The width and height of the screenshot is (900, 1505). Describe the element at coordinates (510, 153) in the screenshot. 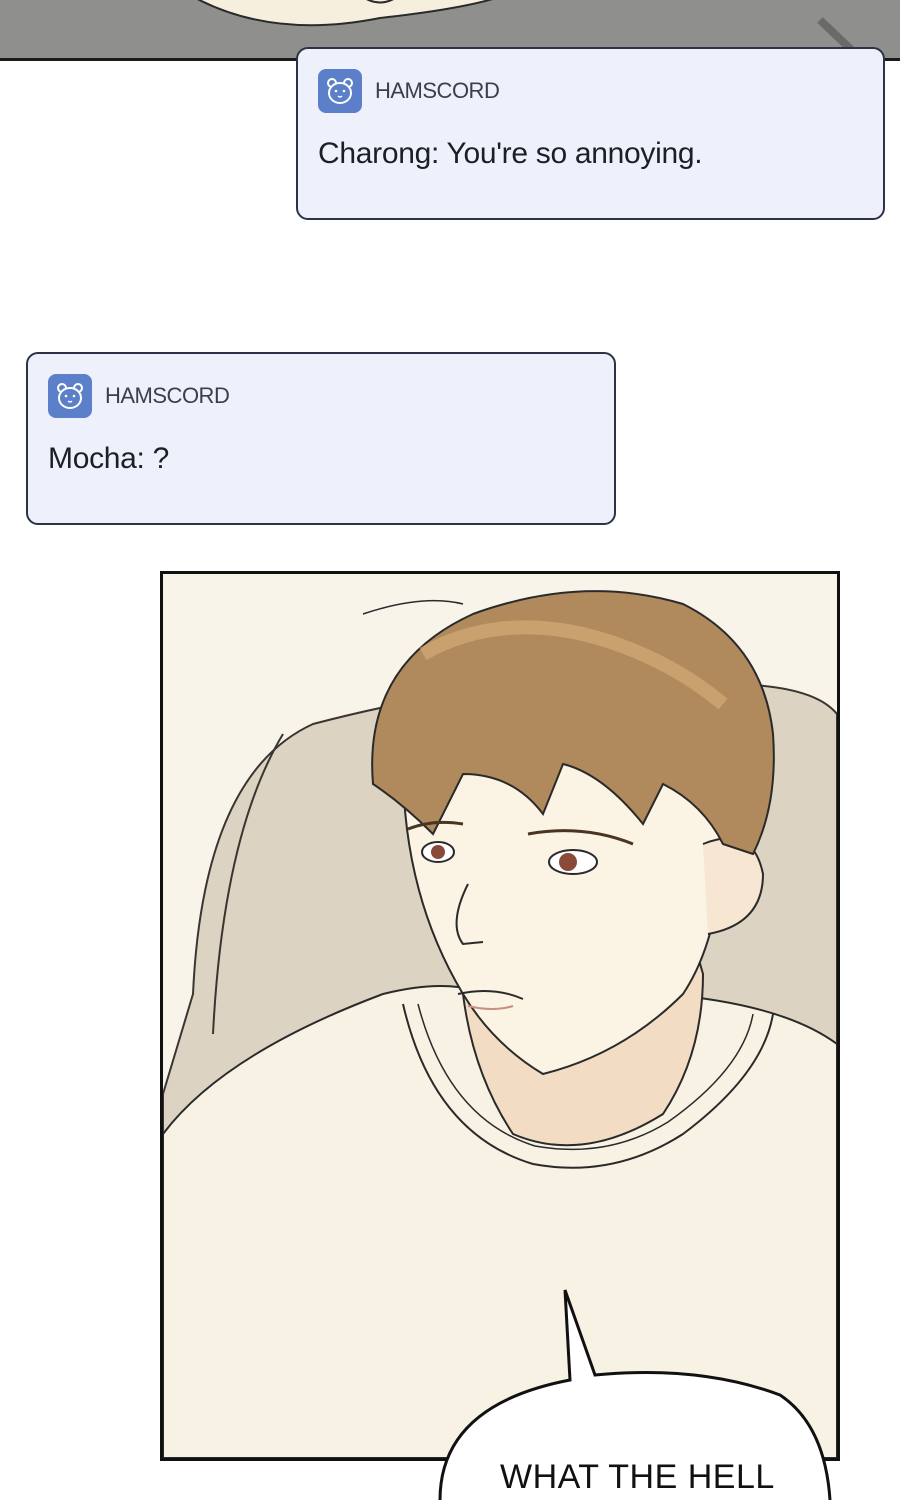

I see `notification-message: Charong: You're so annoying.` at that location.